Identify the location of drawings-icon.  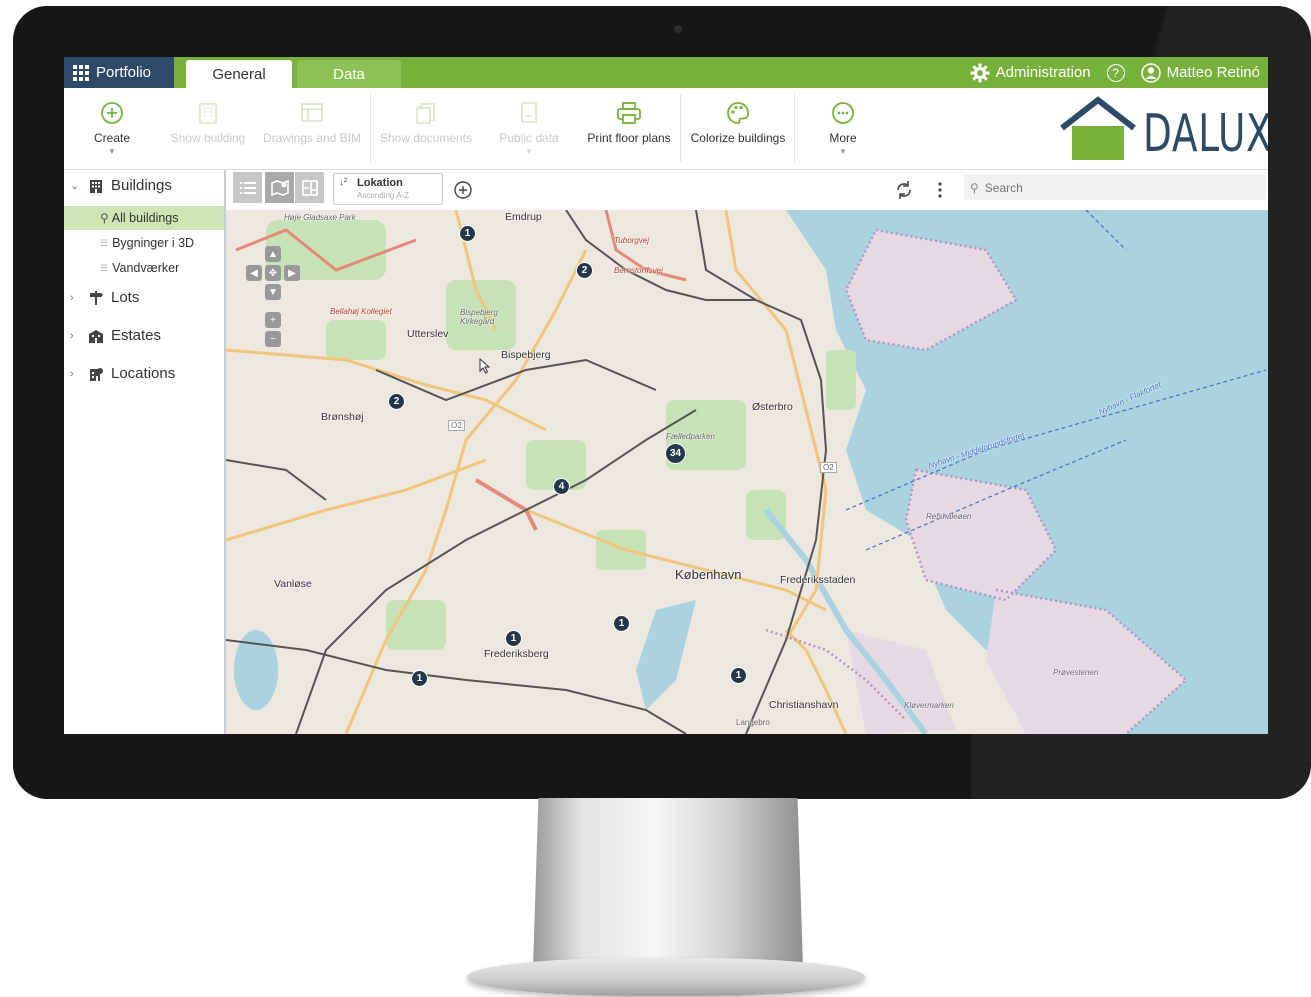
(312, 112).